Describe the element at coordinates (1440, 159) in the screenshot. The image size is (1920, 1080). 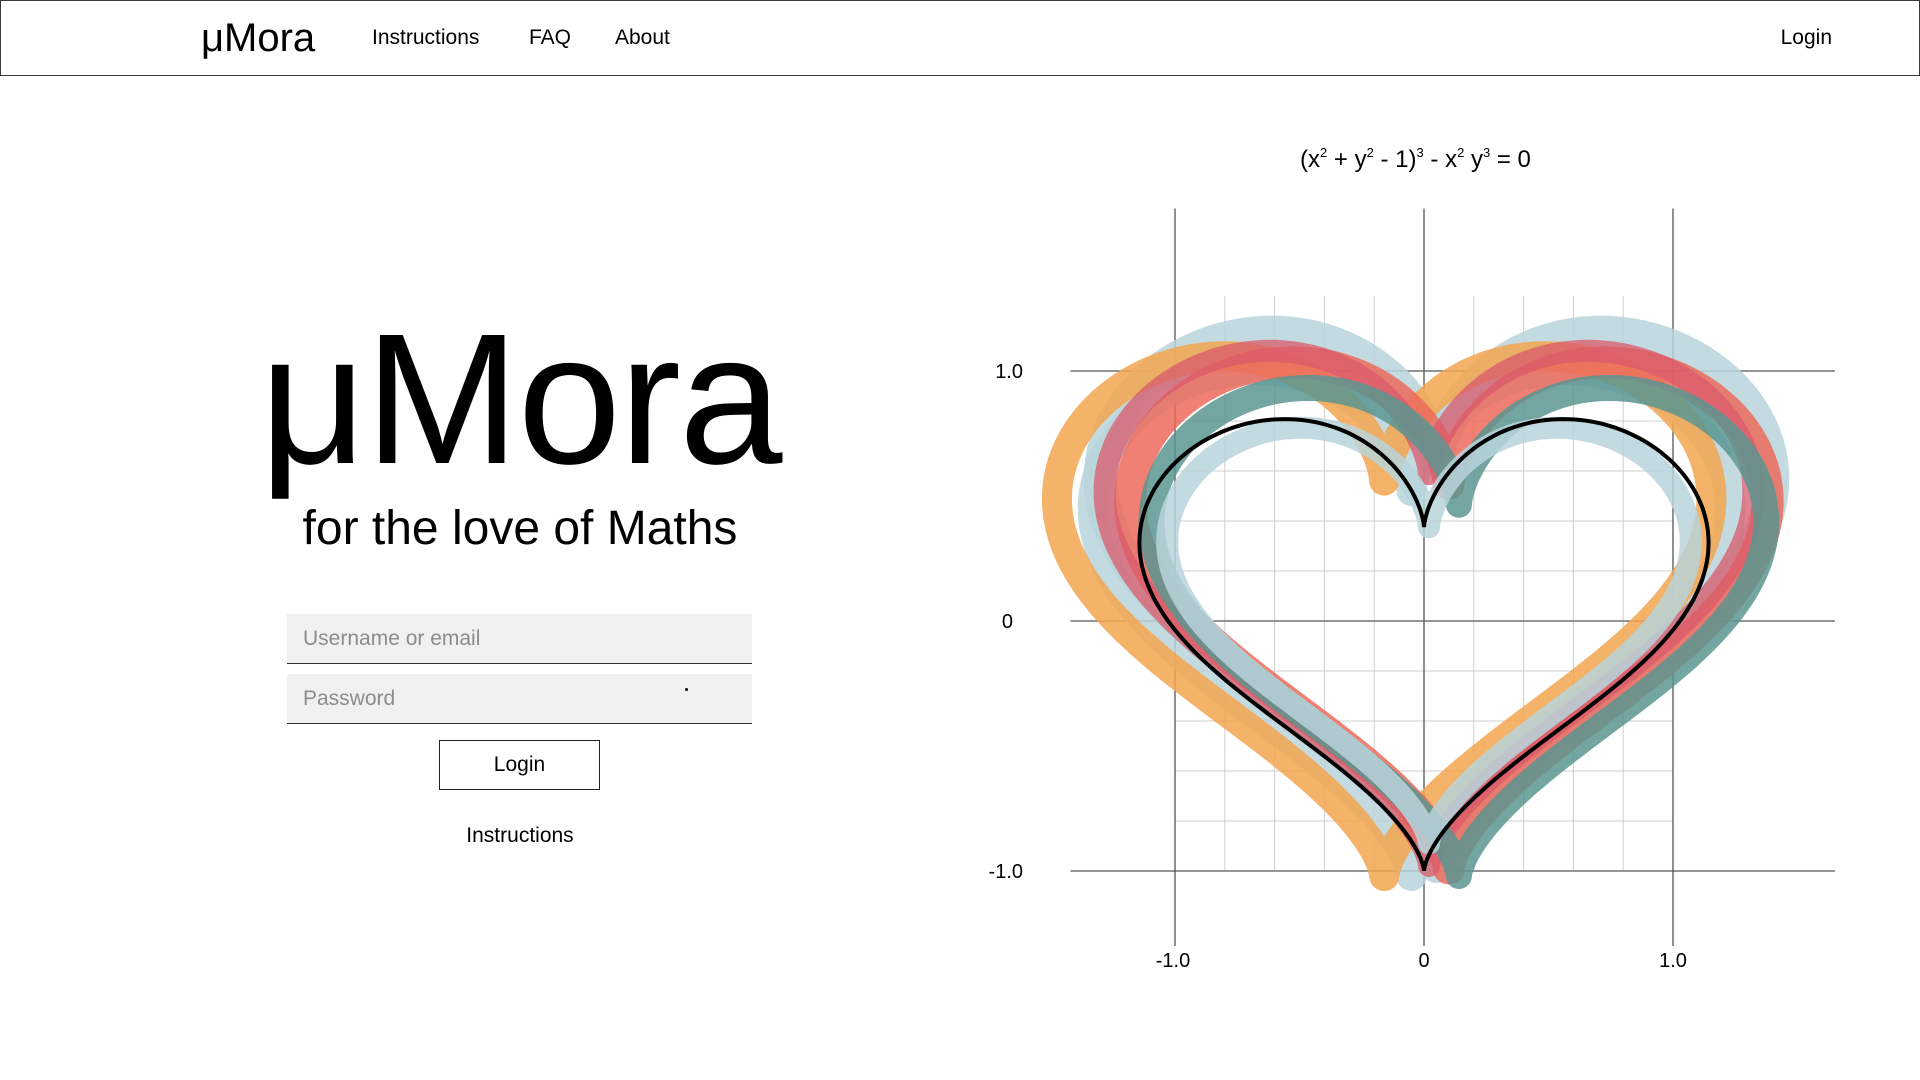
I see `equation-part: - x` at that location.